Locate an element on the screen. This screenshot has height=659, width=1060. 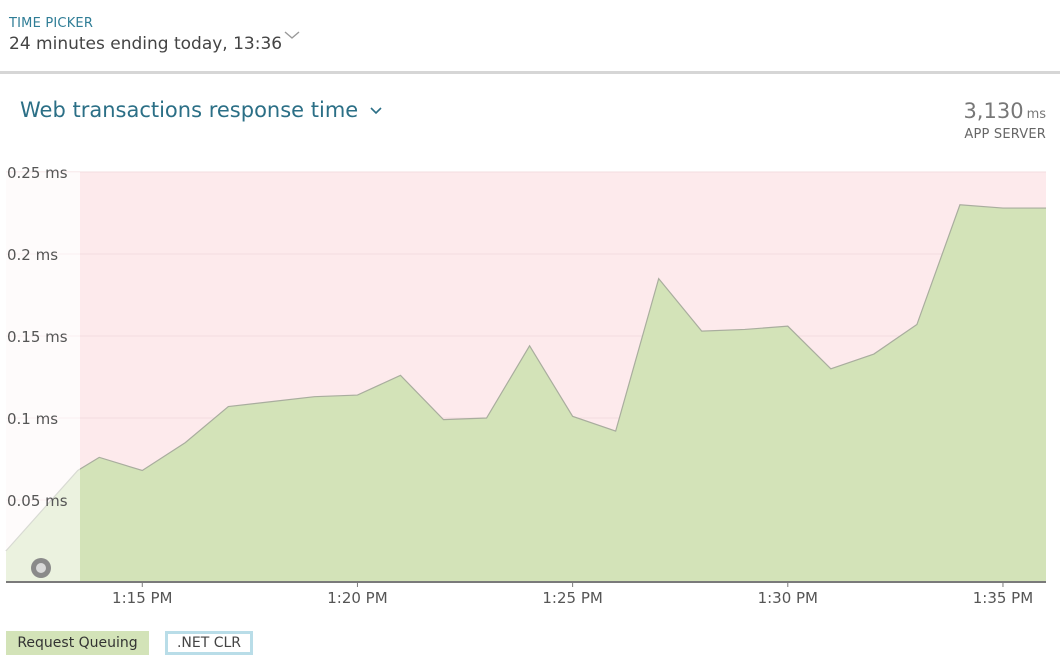
app-server-metric: 3,130 ms APP SERVER is located at coordinates (1004, 120).